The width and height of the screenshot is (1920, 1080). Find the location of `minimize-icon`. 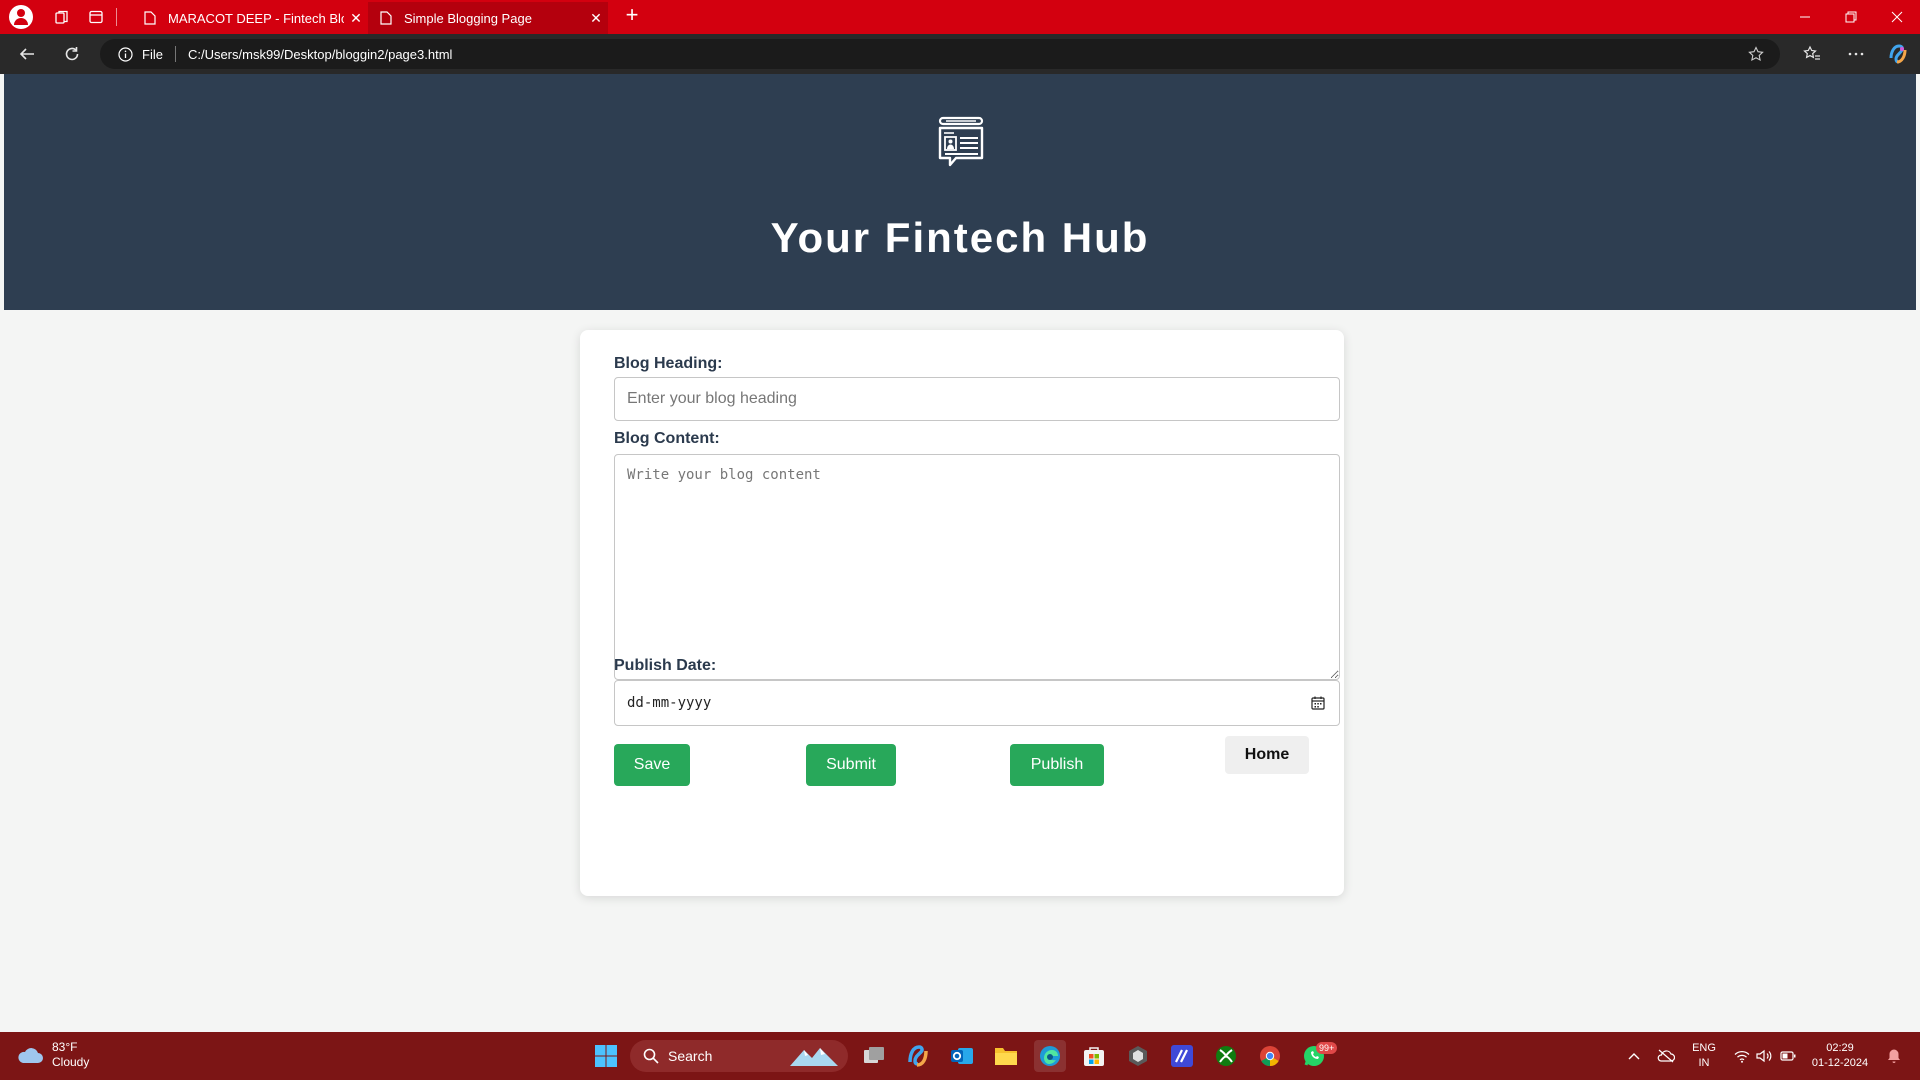

minimize-icon is located at coordinates (1805, 17).